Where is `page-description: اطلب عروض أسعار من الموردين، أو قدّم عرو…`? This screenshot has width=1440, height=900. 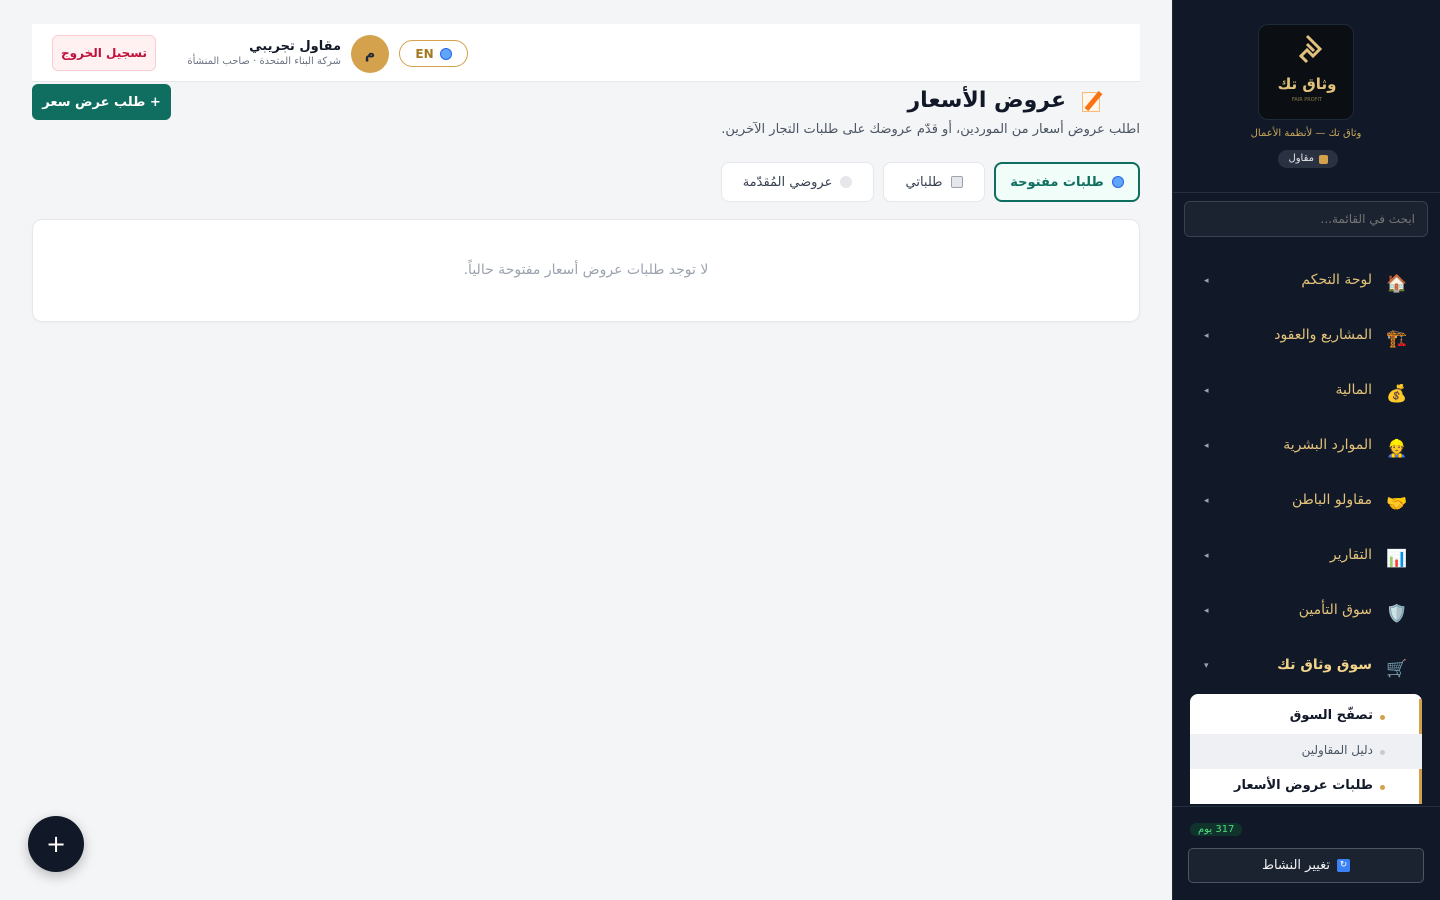
page-description: اطلب عروض أسعار من الموردين، أو قدّم عرو… is located at coordinates (930, 129).